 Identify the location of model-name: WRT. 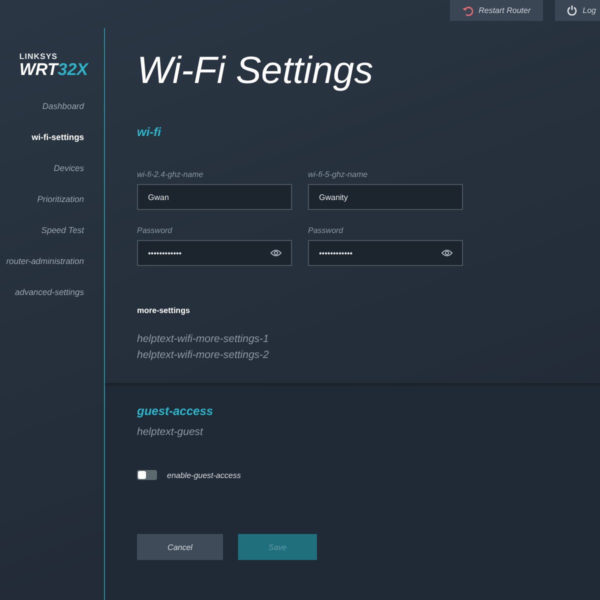
(38, 70).